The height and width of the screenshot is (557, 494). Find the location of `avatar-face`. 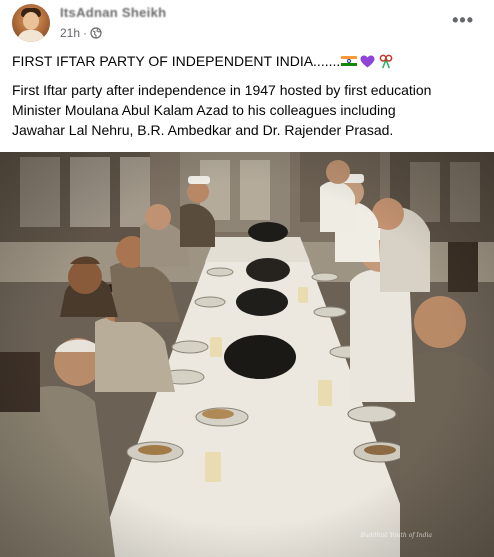

avatar-face is located at coordinates (31, 21).